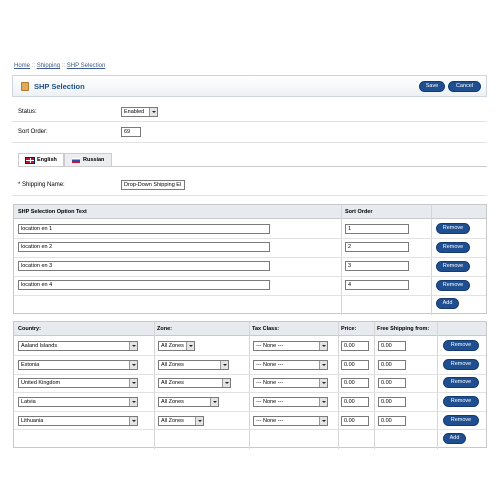 This screenshot has width=500, height=500. Describe the element at coordinates (454, 438) in the screenshot. I see `add-country-button: Add` at that location.